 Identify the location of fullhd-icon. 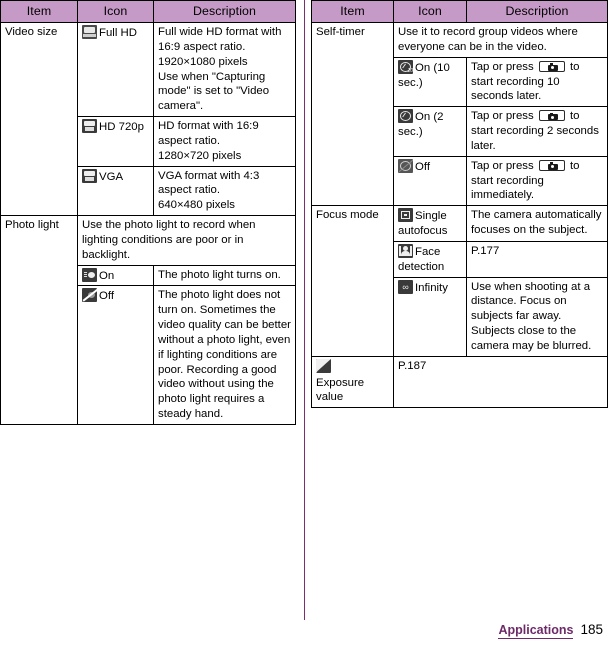
(89, 32).